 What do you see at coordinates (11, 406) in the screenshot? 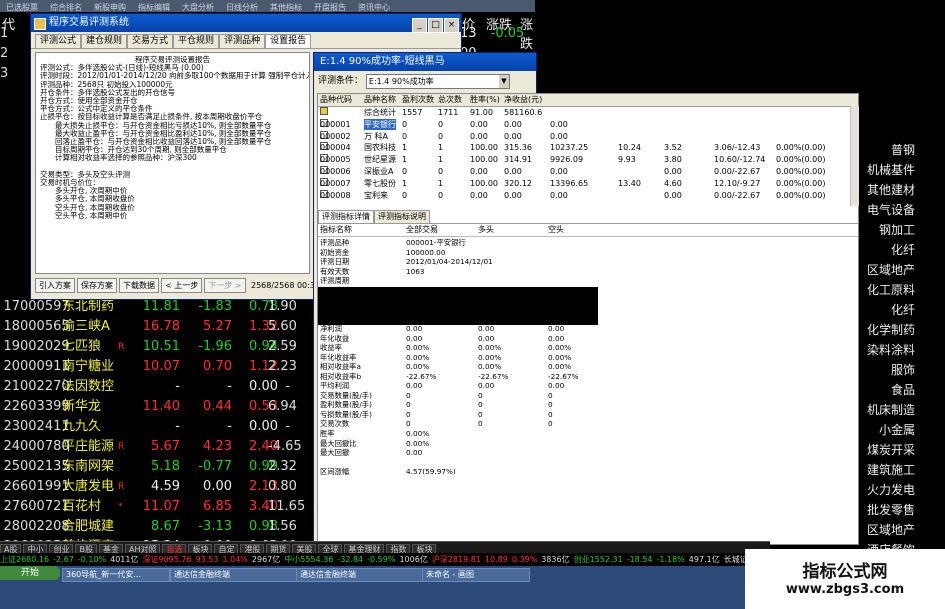
I see `row-number: 22` at bounding box center [11, 406].